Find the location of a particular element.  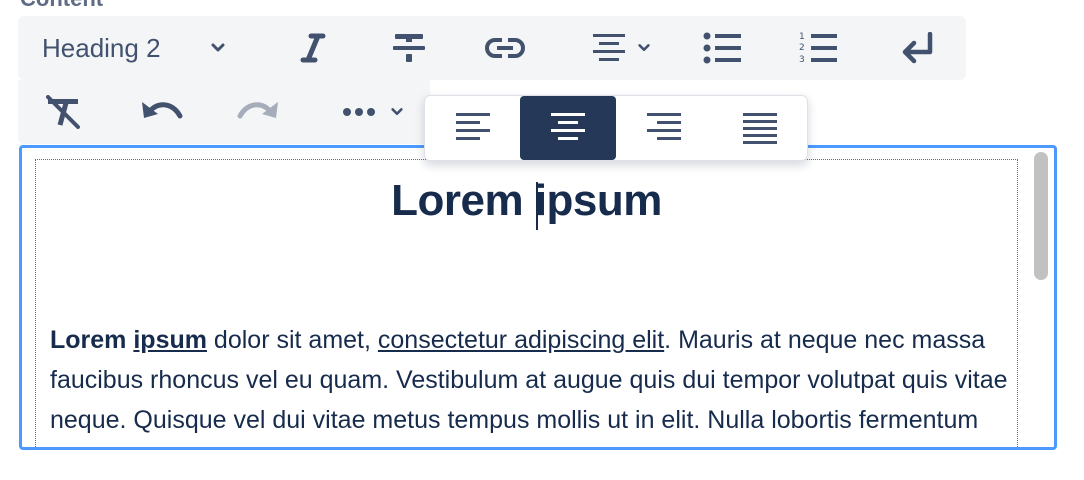

align-right-option is located at coordinates (664, 128).